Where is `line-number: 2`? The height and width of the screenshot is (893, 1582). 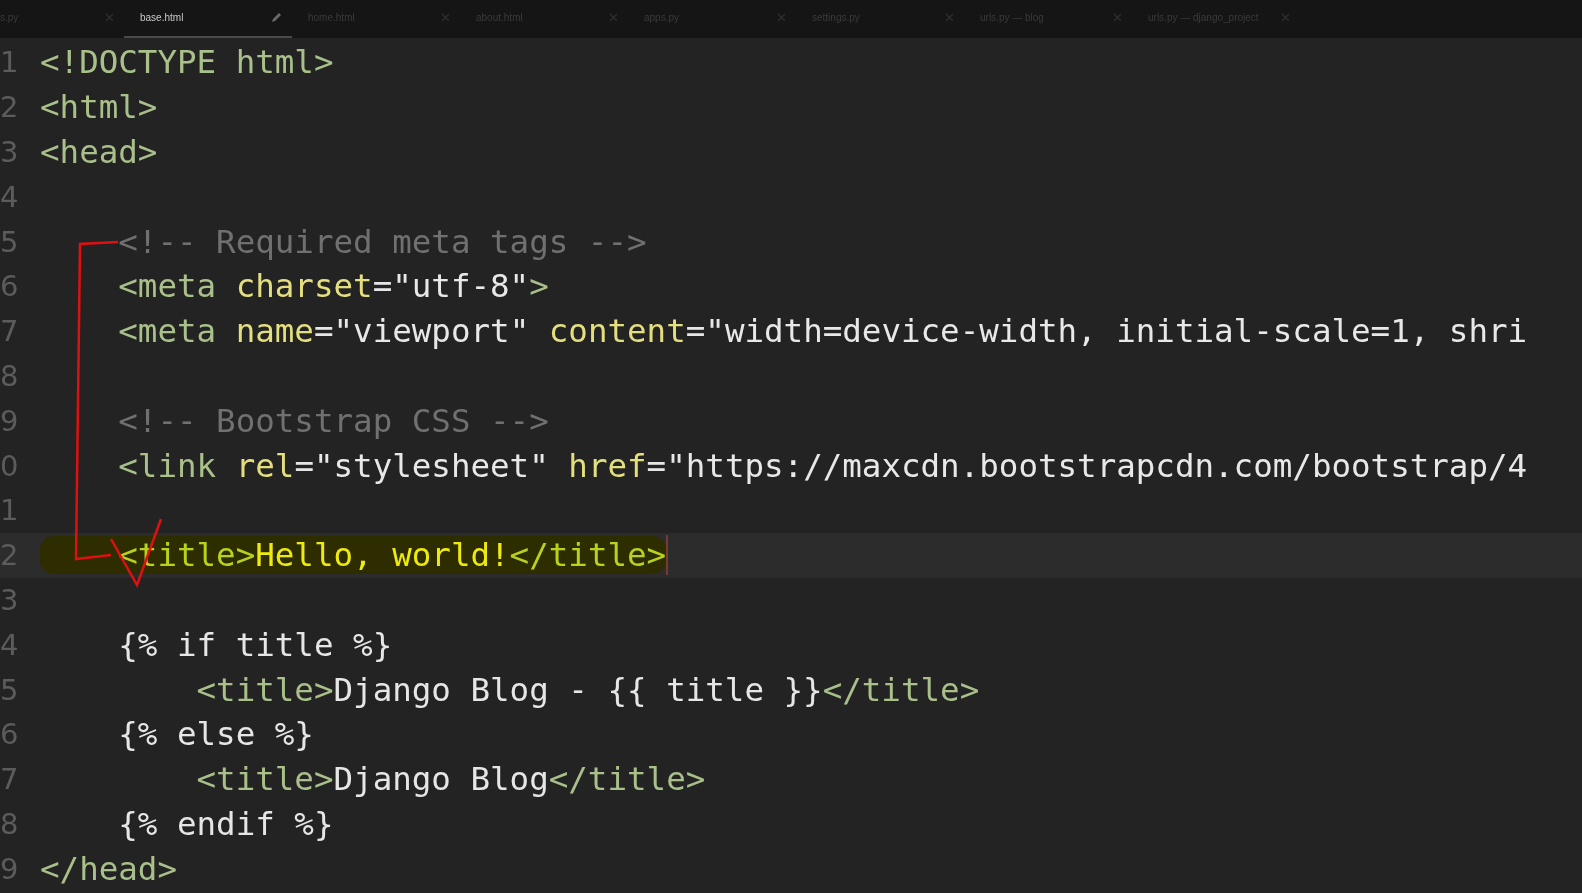 line-number: 2 is located at coordinates (10, 107).